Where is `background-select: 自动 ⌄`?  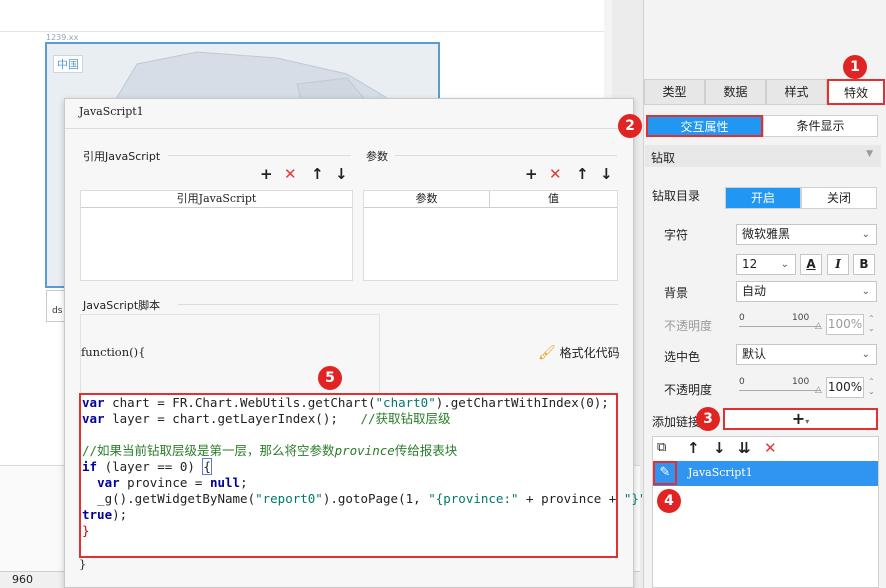
background-select: 自动 ⌄ is located at coordinates (806, 291).